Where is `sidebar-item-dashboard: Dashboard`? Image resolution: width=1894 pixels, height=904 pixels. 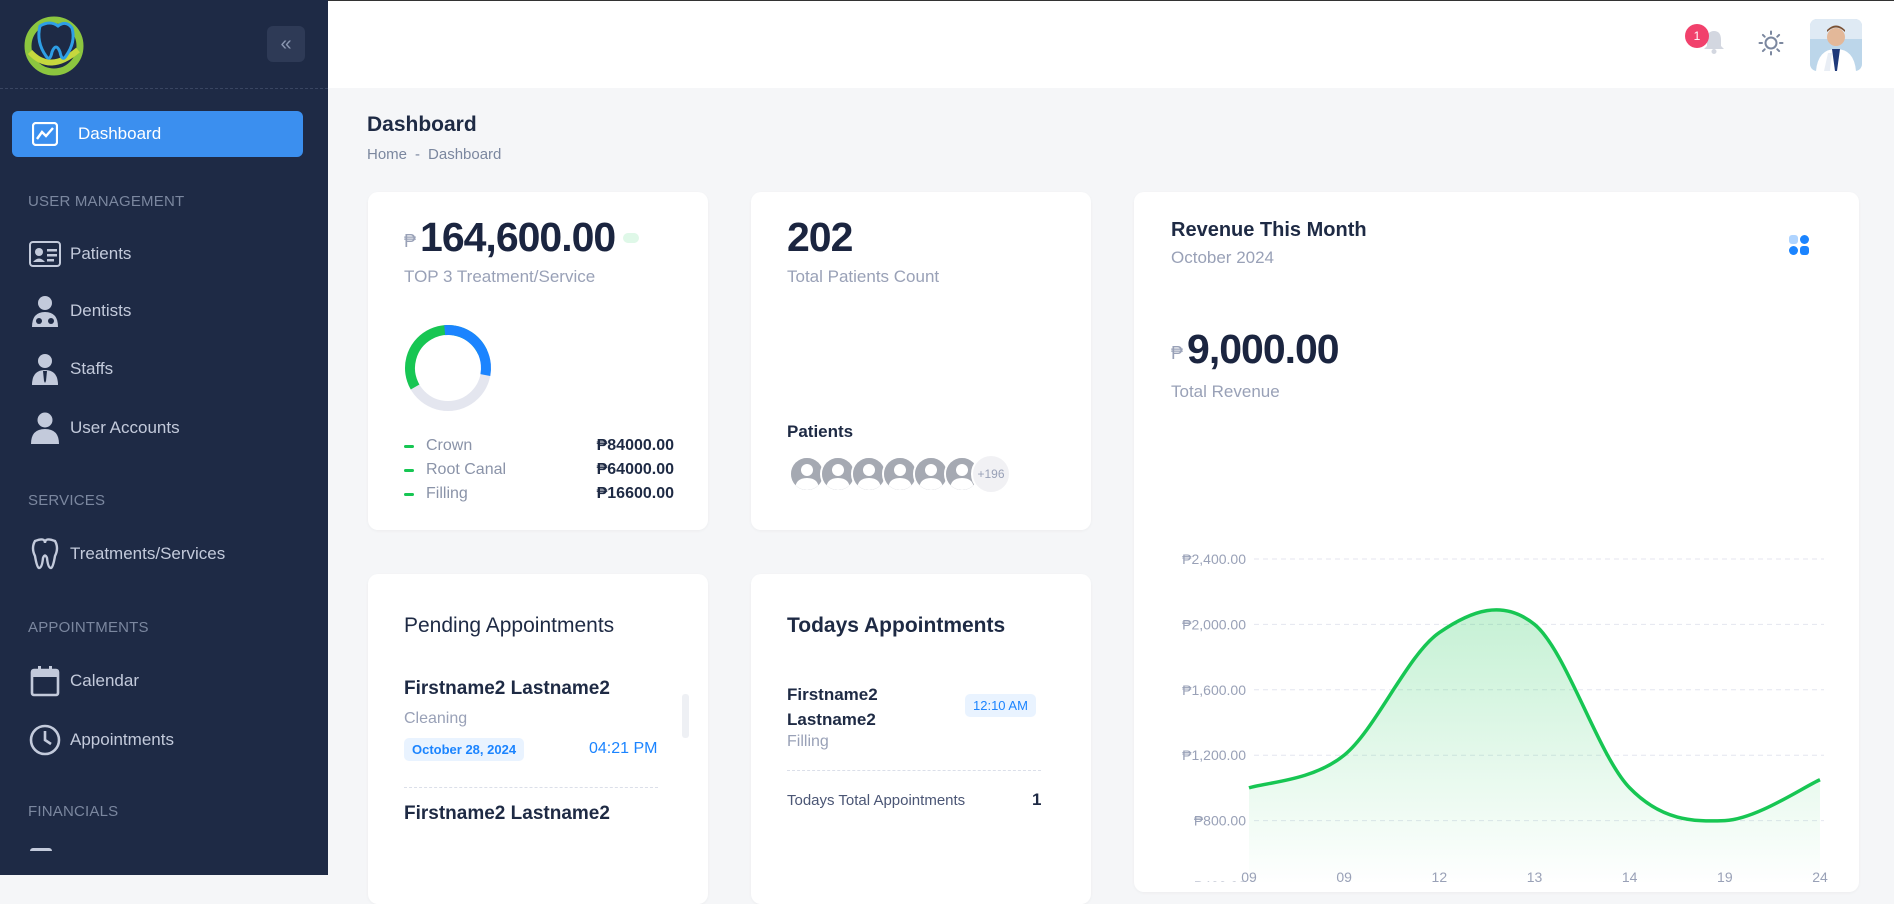
sidebar-item-dashboard: Dashboard is located at coordinates (157, 134).